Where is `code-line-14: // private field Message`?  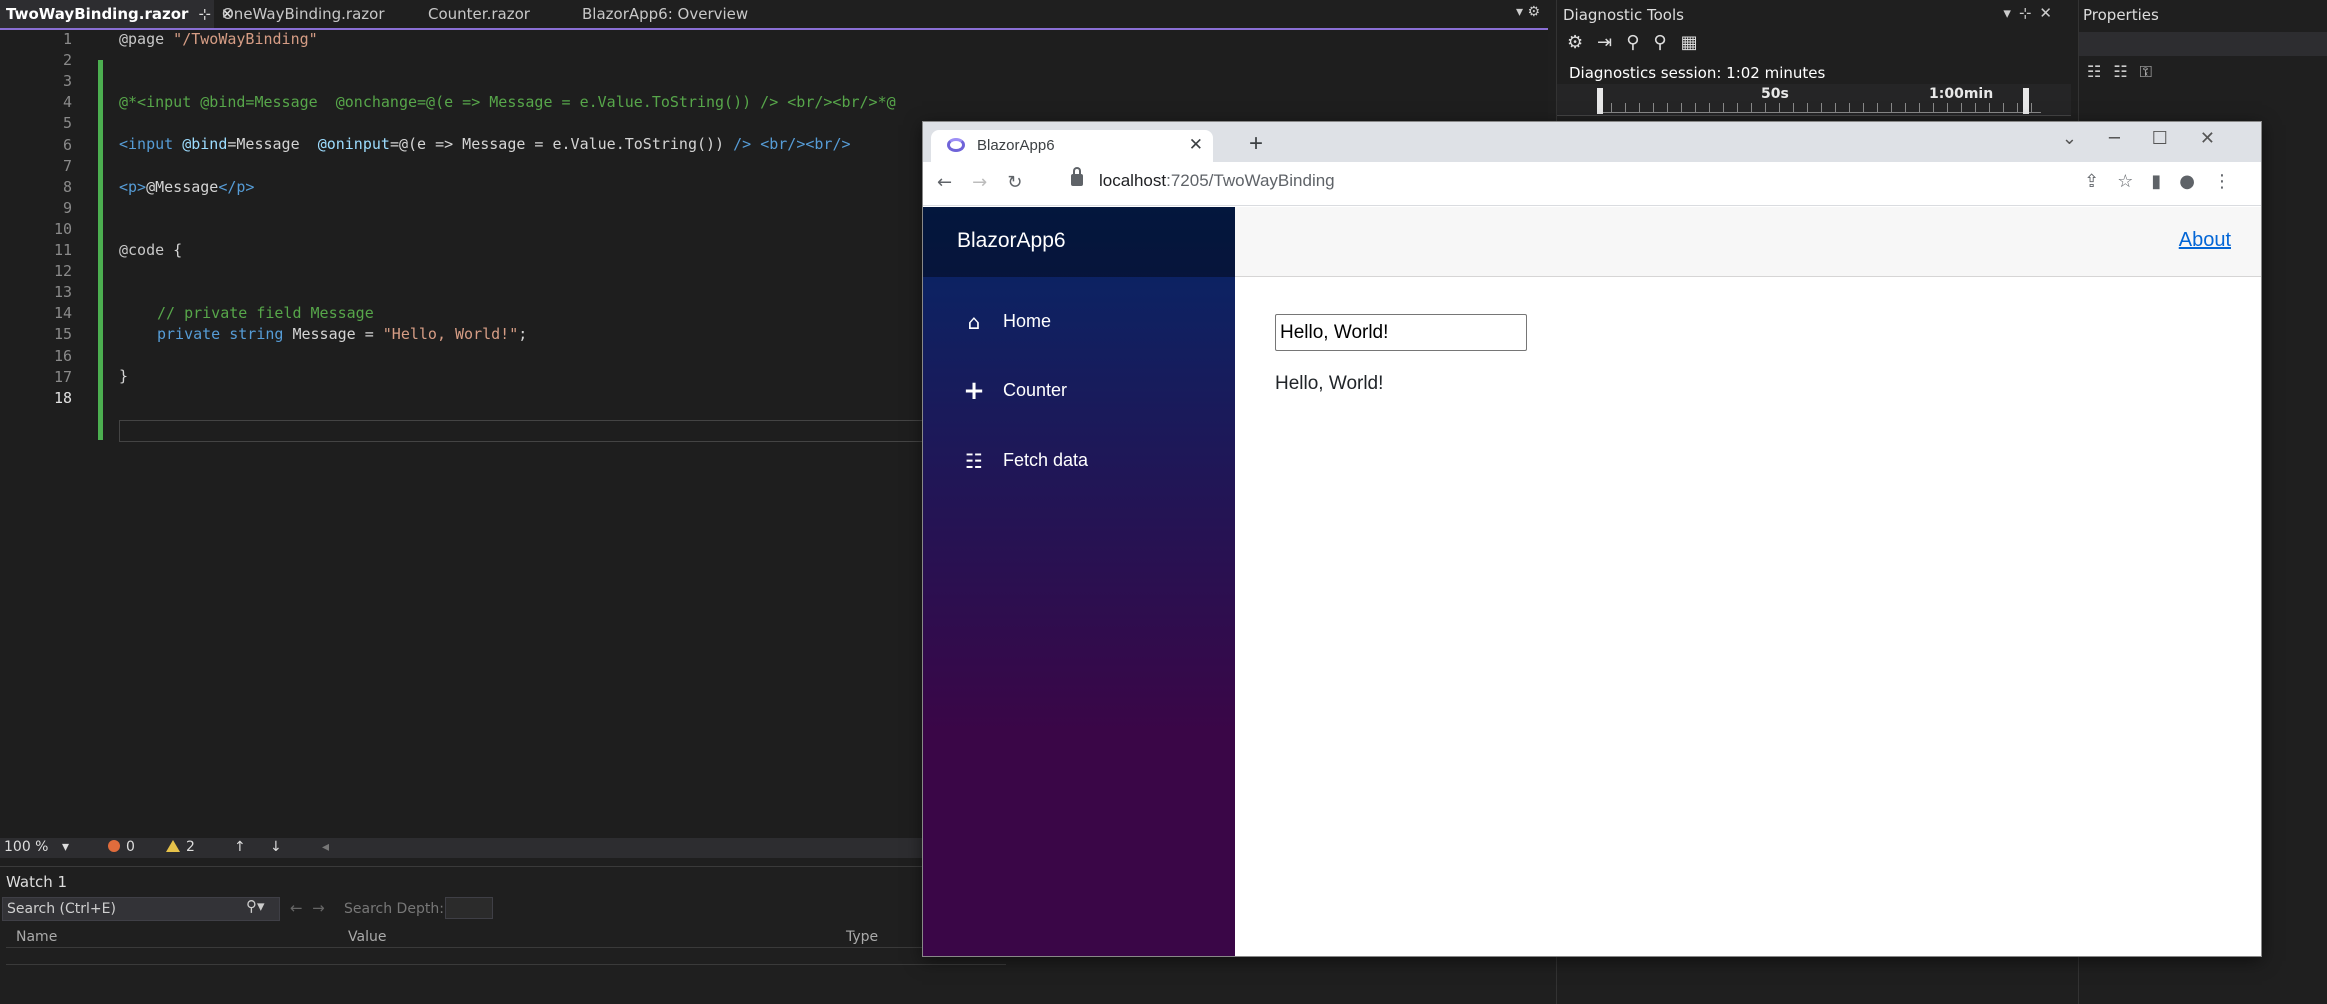 code-line-14: // private field Message is located at coordinates (265, 313).